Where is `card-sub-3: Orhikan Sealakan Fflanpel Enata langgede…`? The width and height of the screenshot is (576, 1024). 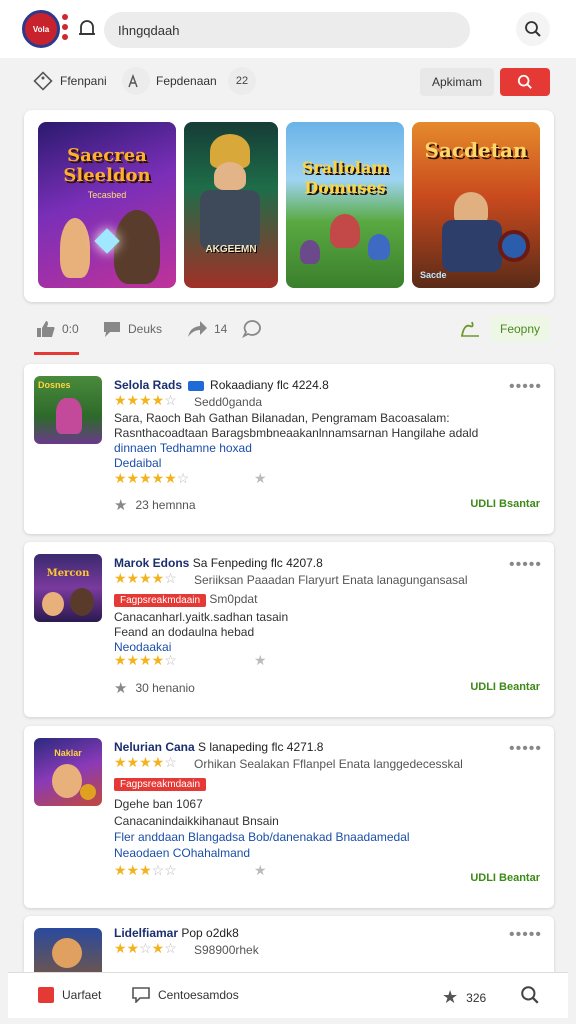
card-sub-3: Orhikan Sealakan Fflanpel Enata langgede… is located at coordinates (328, 764).